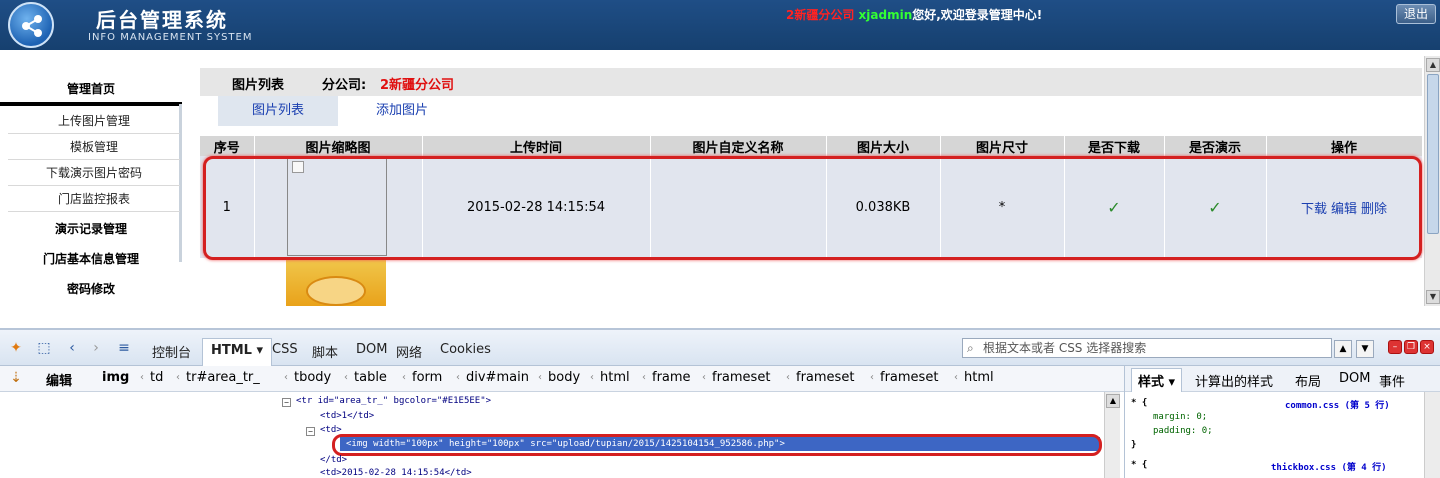  Describe the element at coordinates (1427, 347) in the screenshot. I see `close-icon: ×` at that location.